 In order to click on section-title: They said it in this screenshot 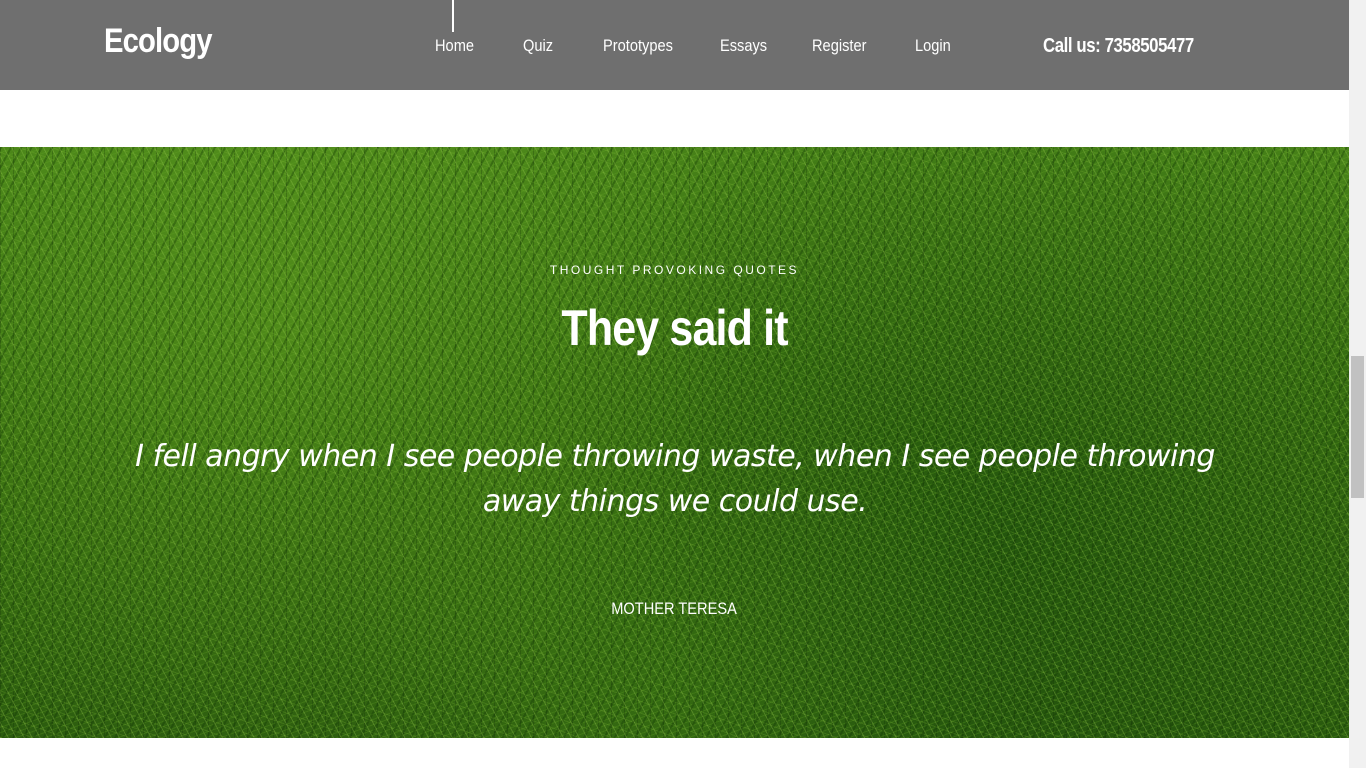, I will do `click(674, 328)`.